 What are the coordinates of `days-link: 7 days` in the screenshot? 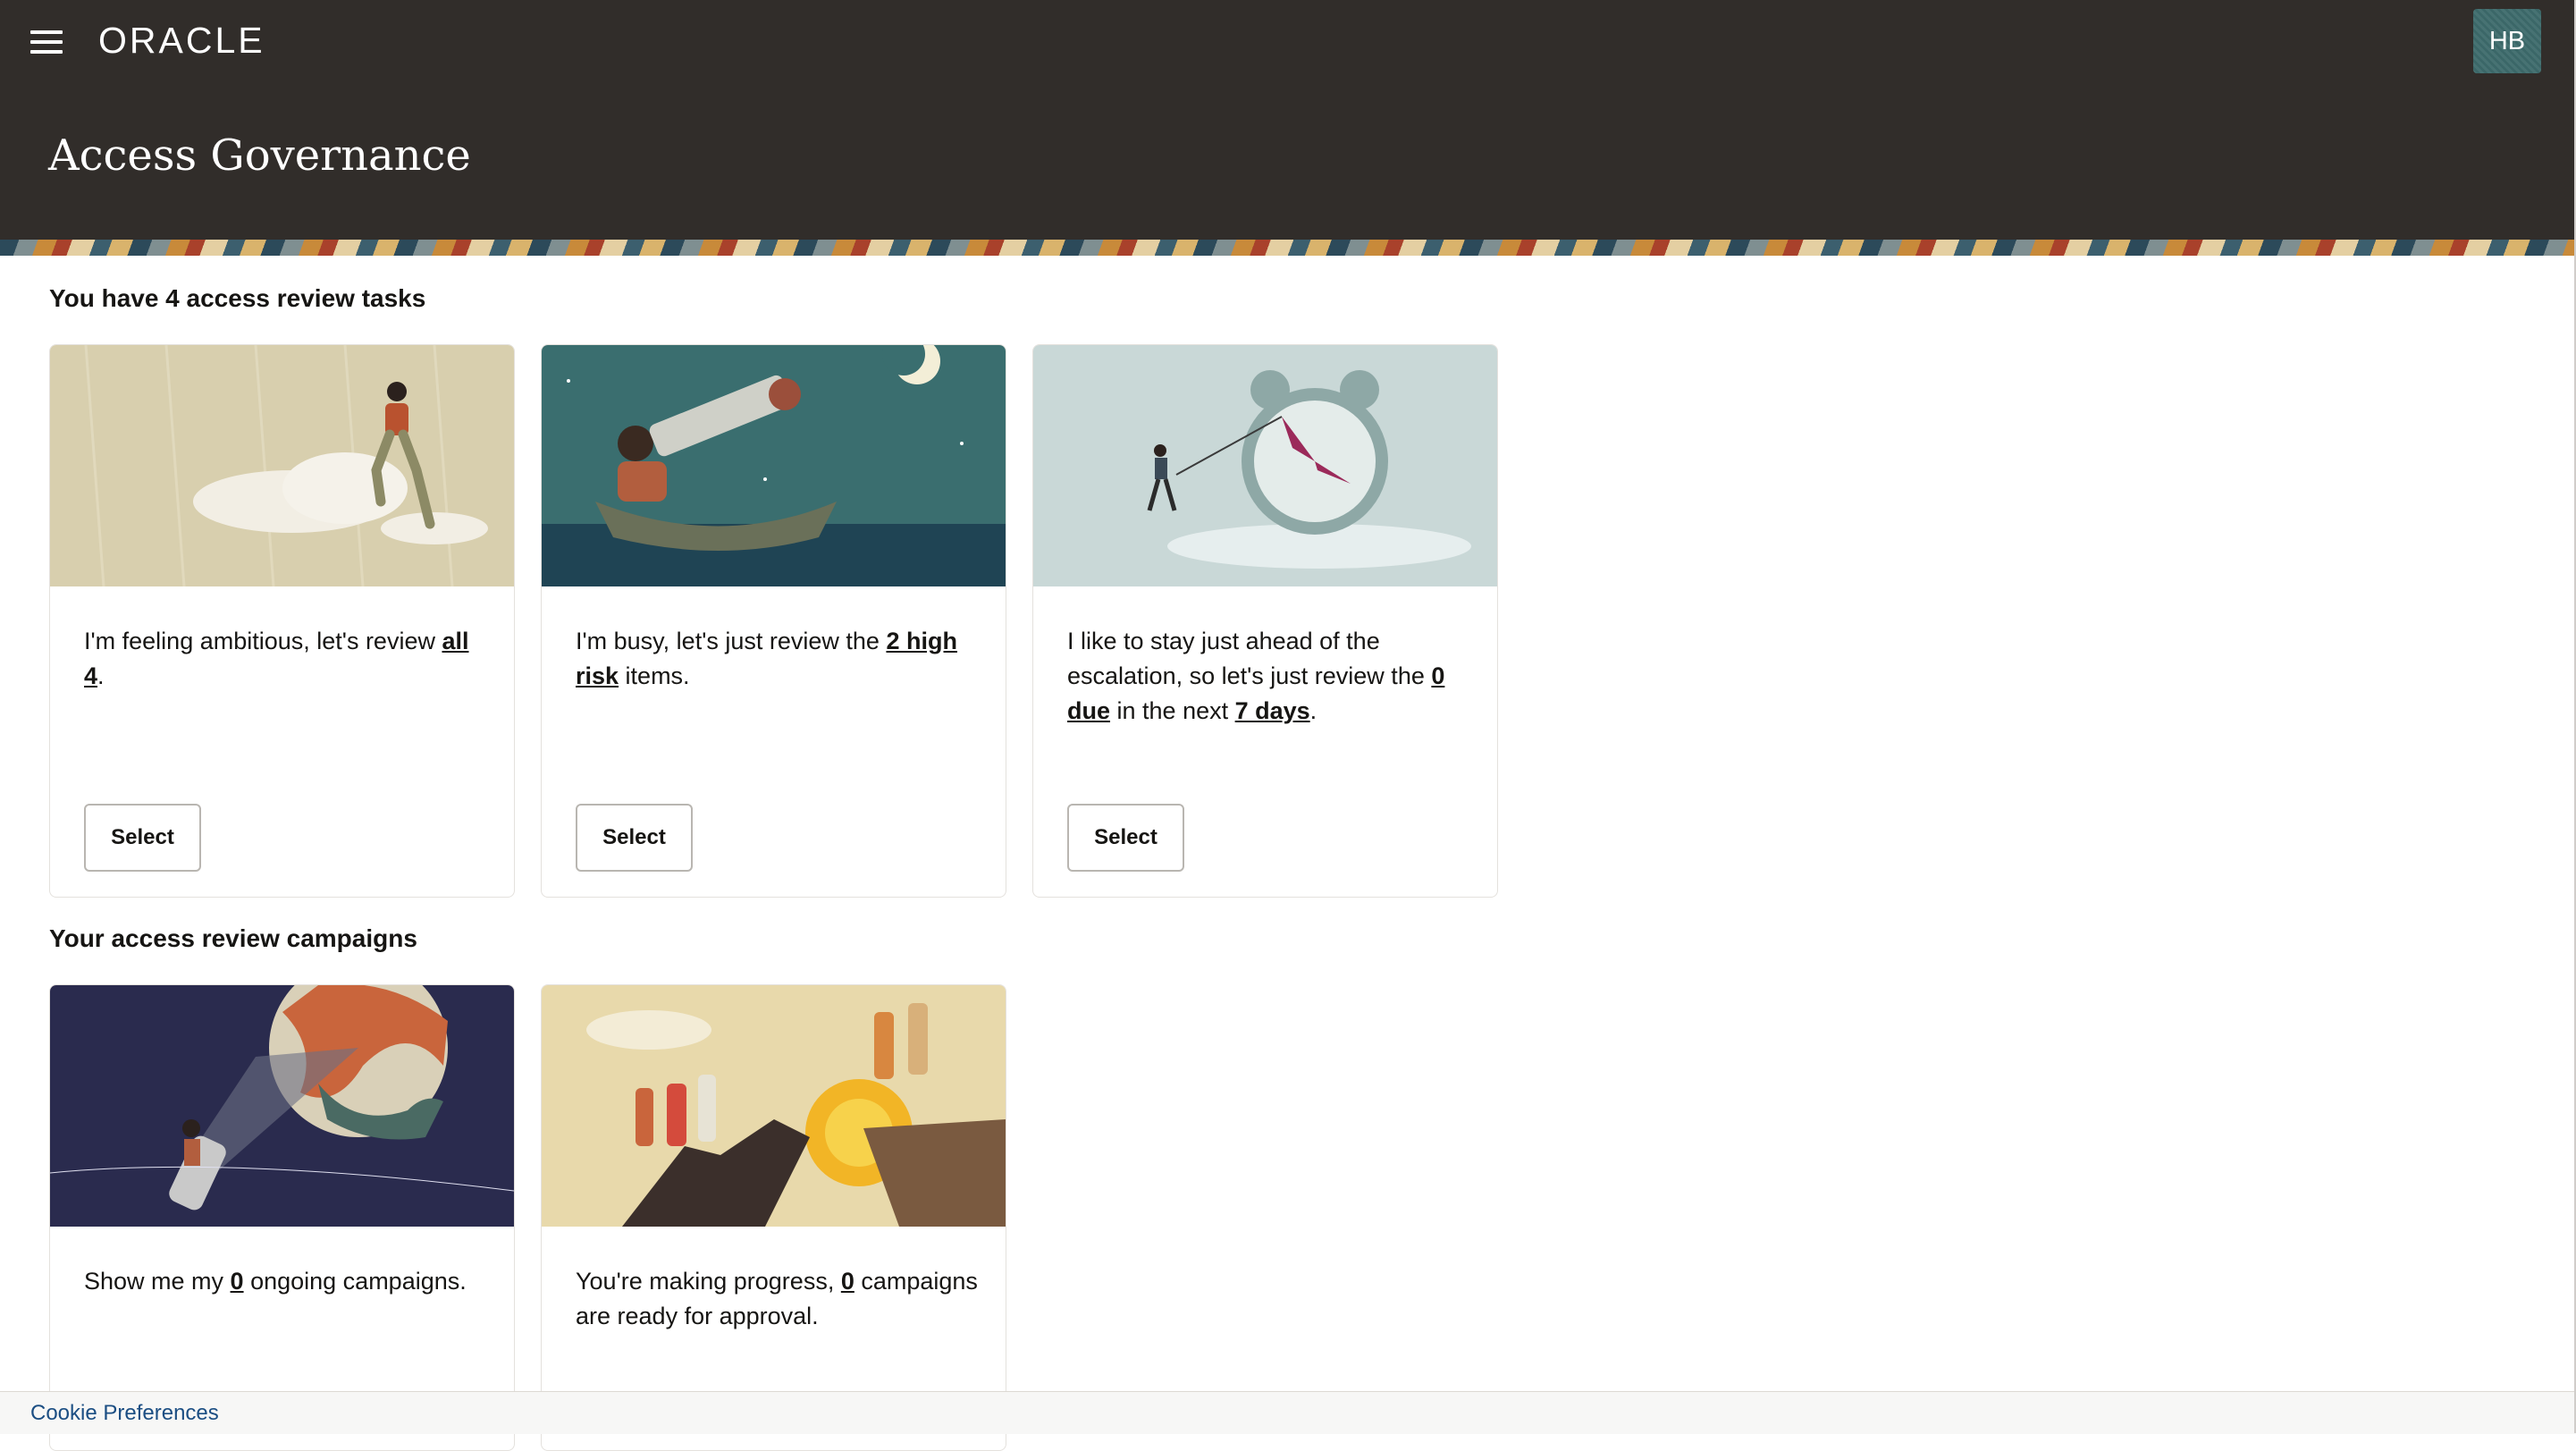 It's located at (1273, 710).